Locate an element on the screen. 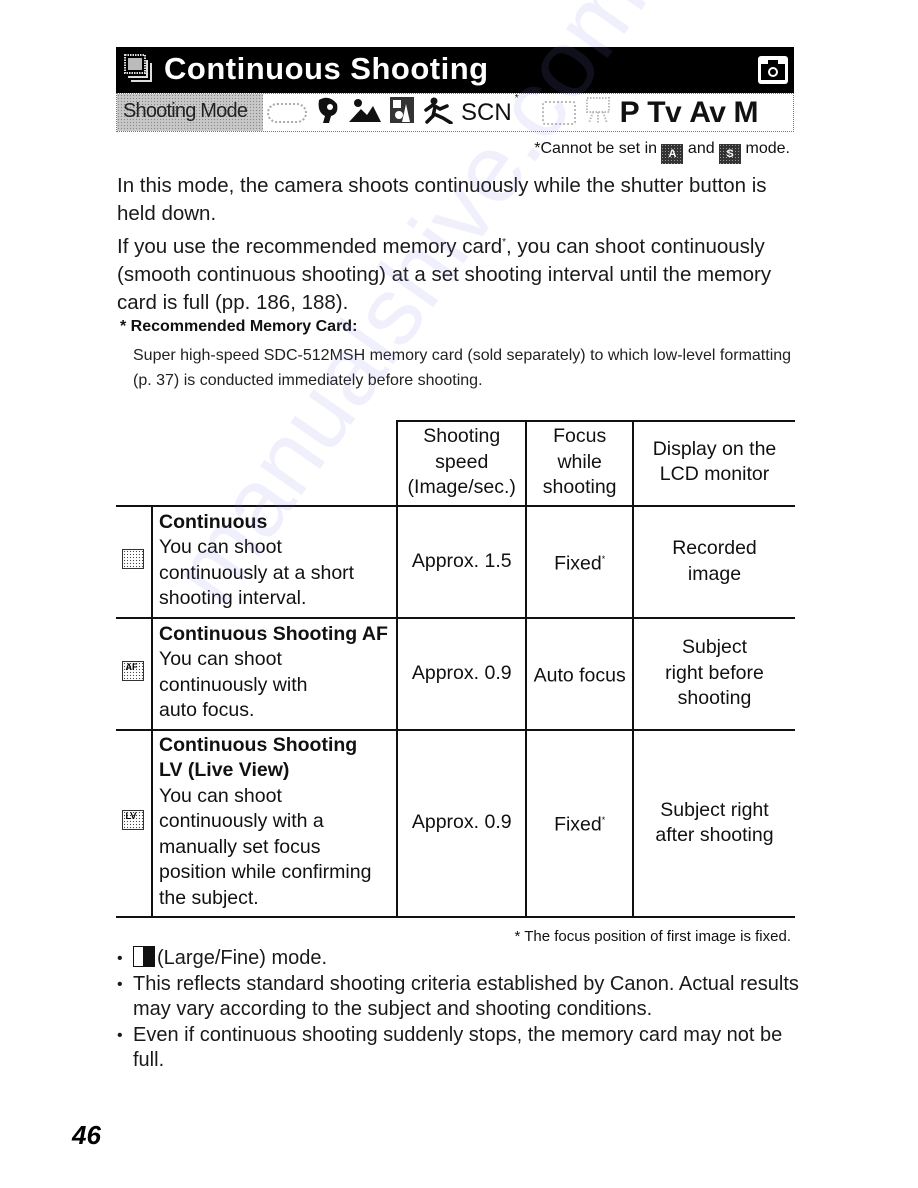  portrait-mode-icon is located at coordinates (328, 112).